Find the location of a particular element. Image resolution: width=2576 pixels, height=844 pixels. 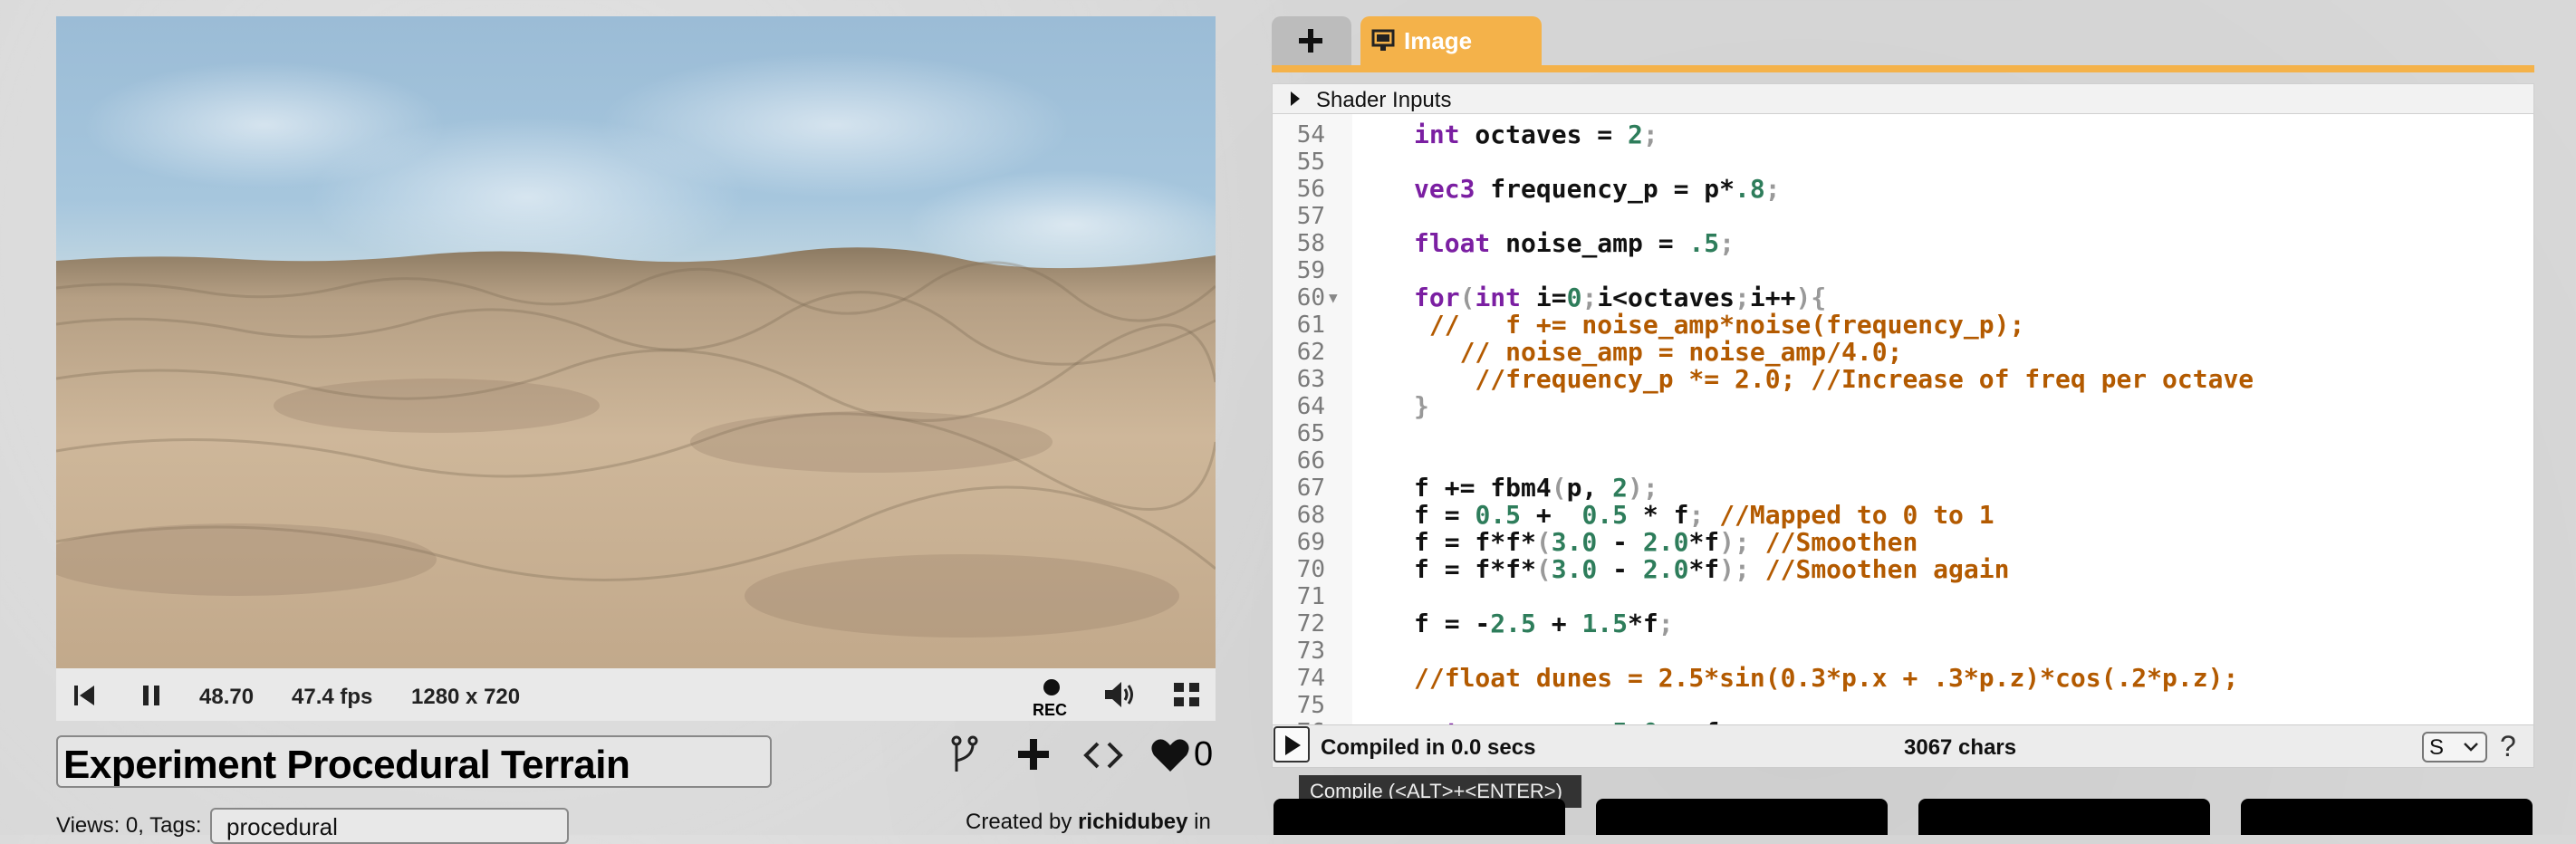

code-token: .8 is located at coordinates (1750, 189).